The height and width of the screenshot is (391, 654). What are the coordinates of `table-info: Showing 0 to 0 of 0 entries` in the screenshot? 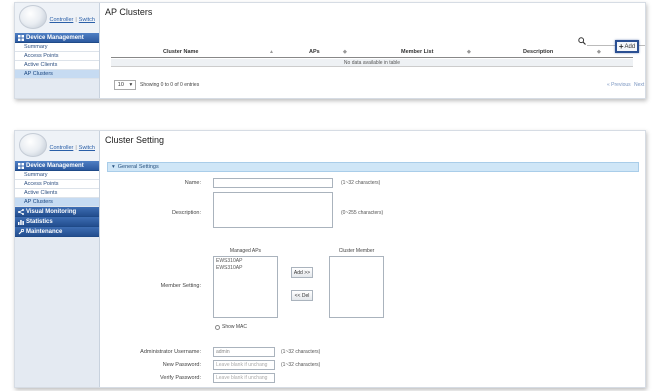 It's located at (170, 85).